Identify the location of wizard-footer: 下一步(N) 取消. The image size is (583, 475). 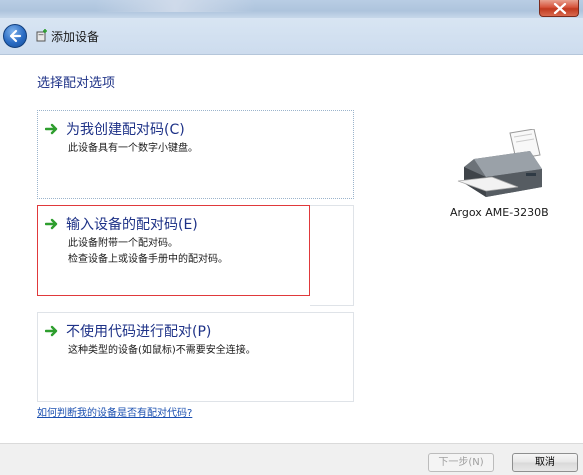
(291, 459).